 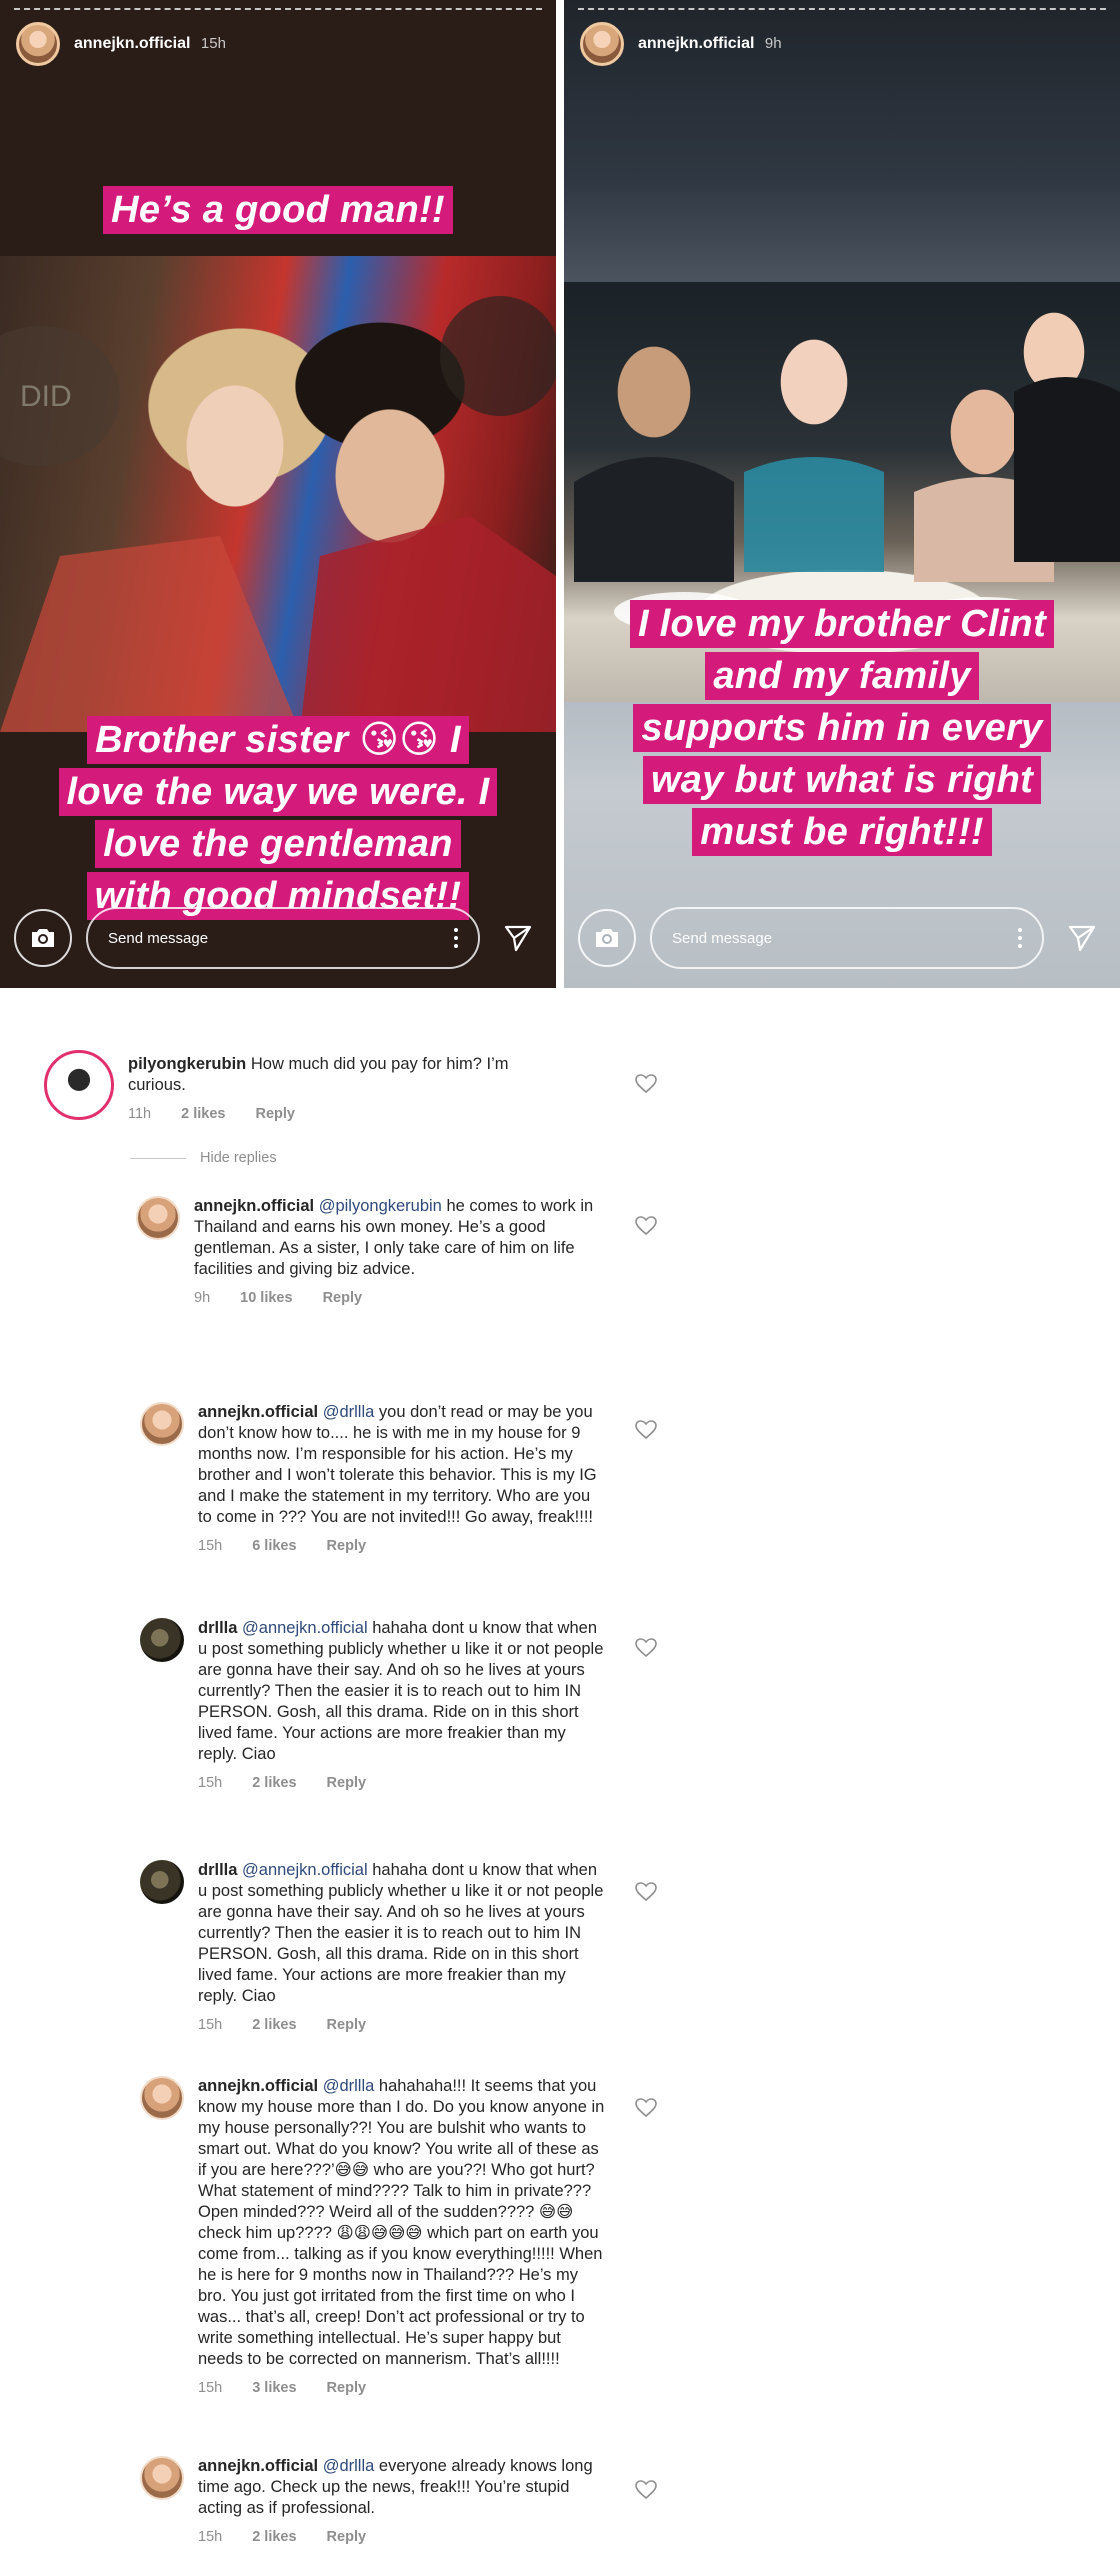 I want to click on comment-time: 9h, so click(x=202, y=1298).